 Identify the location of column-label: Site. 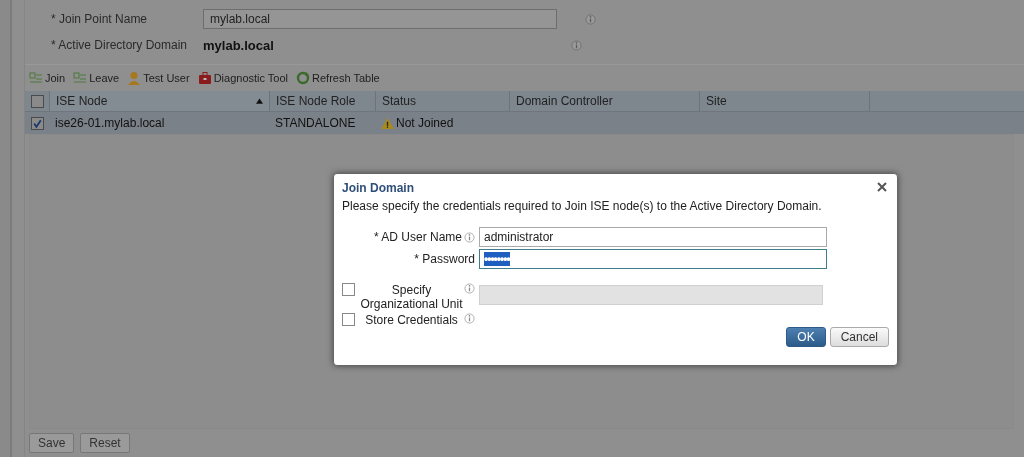
(716, 101).